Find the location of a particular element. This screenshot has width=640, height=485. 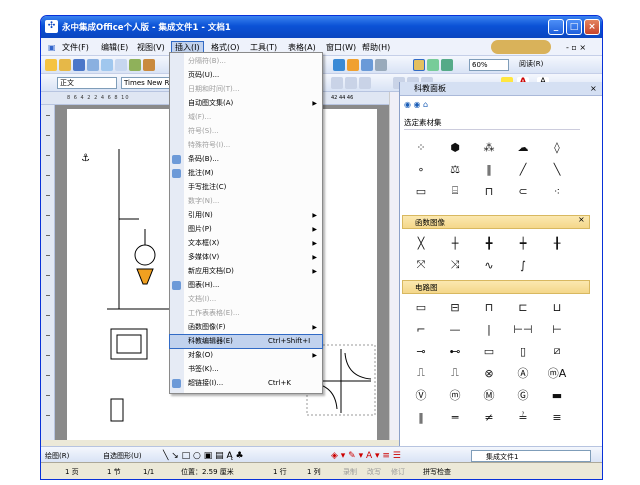

open-file-tab: 集成文件1 is located at coordinates (531, 456).